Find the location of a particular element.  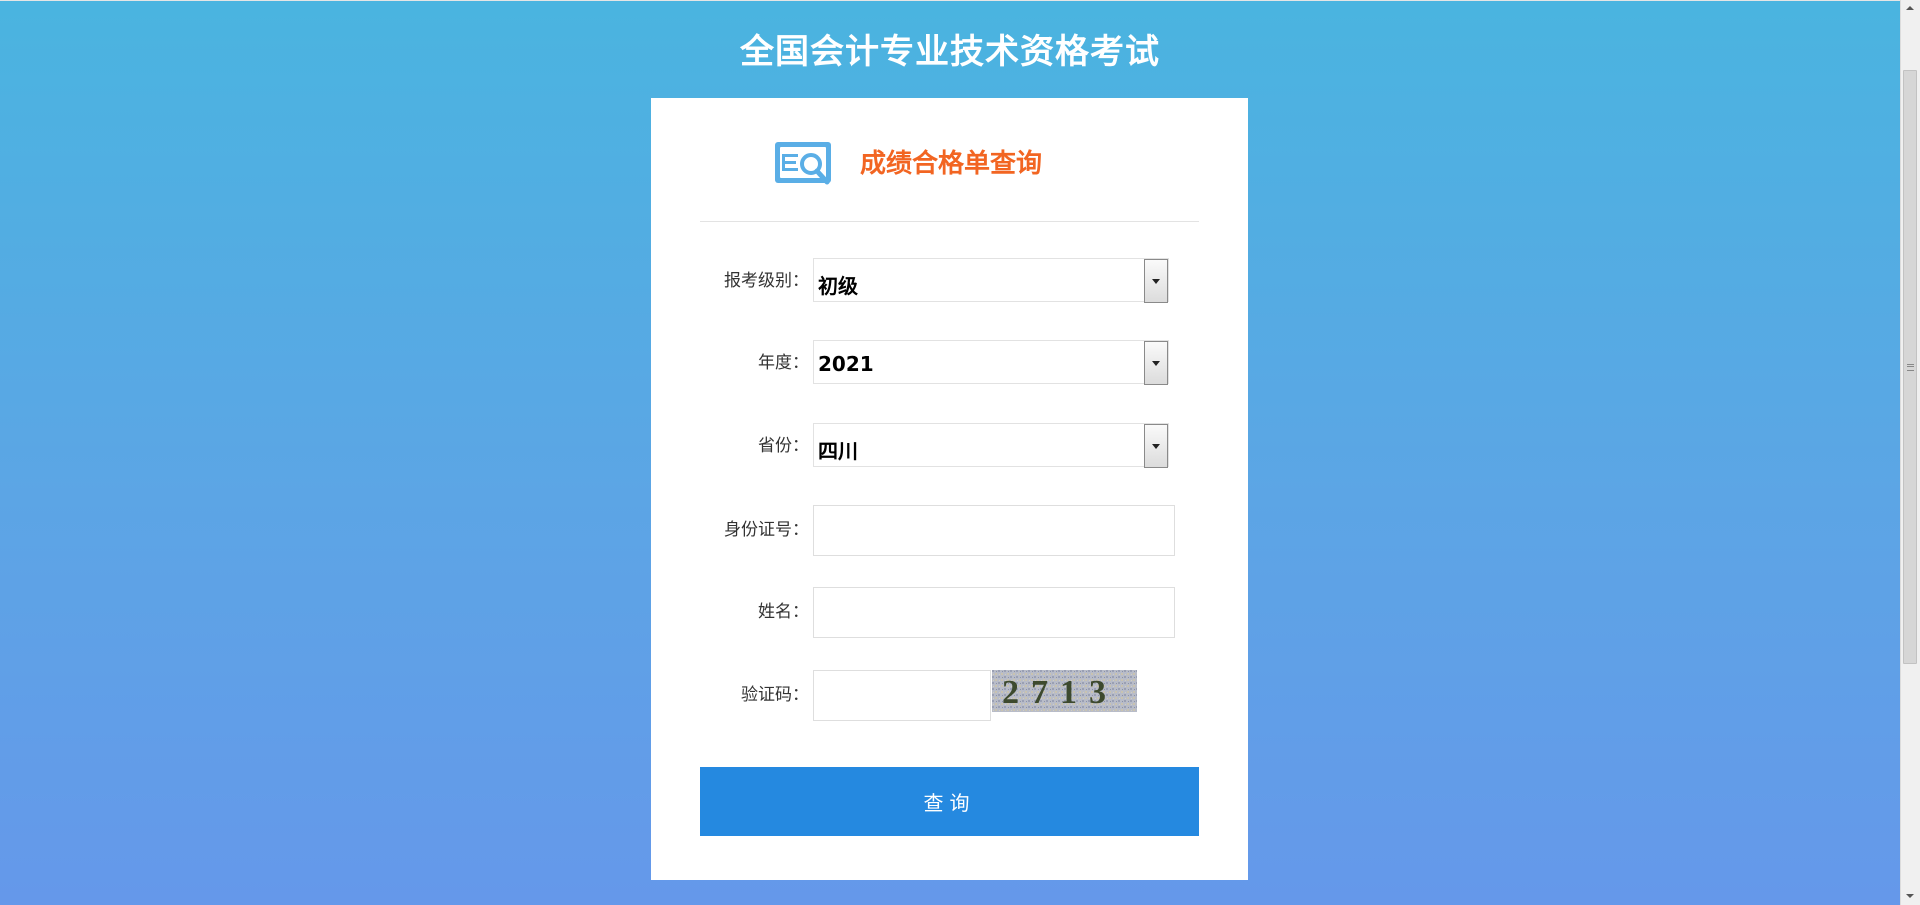

scroll-up-icon is located at coordinates (1910, 8).